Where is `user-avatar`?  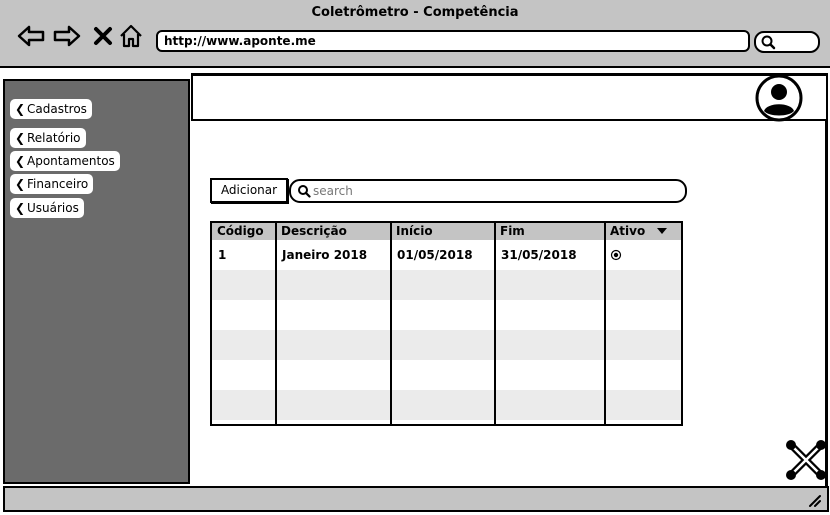
user-avatar is located at coordinates (779, 98).